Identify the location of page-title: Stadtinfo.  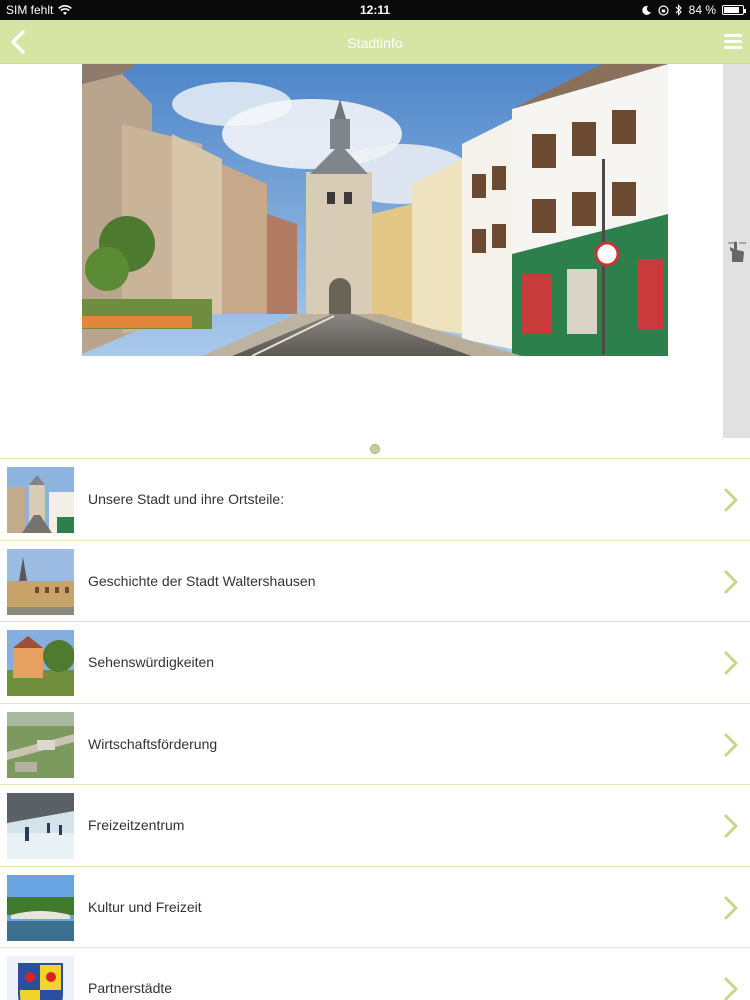
(375, 43).